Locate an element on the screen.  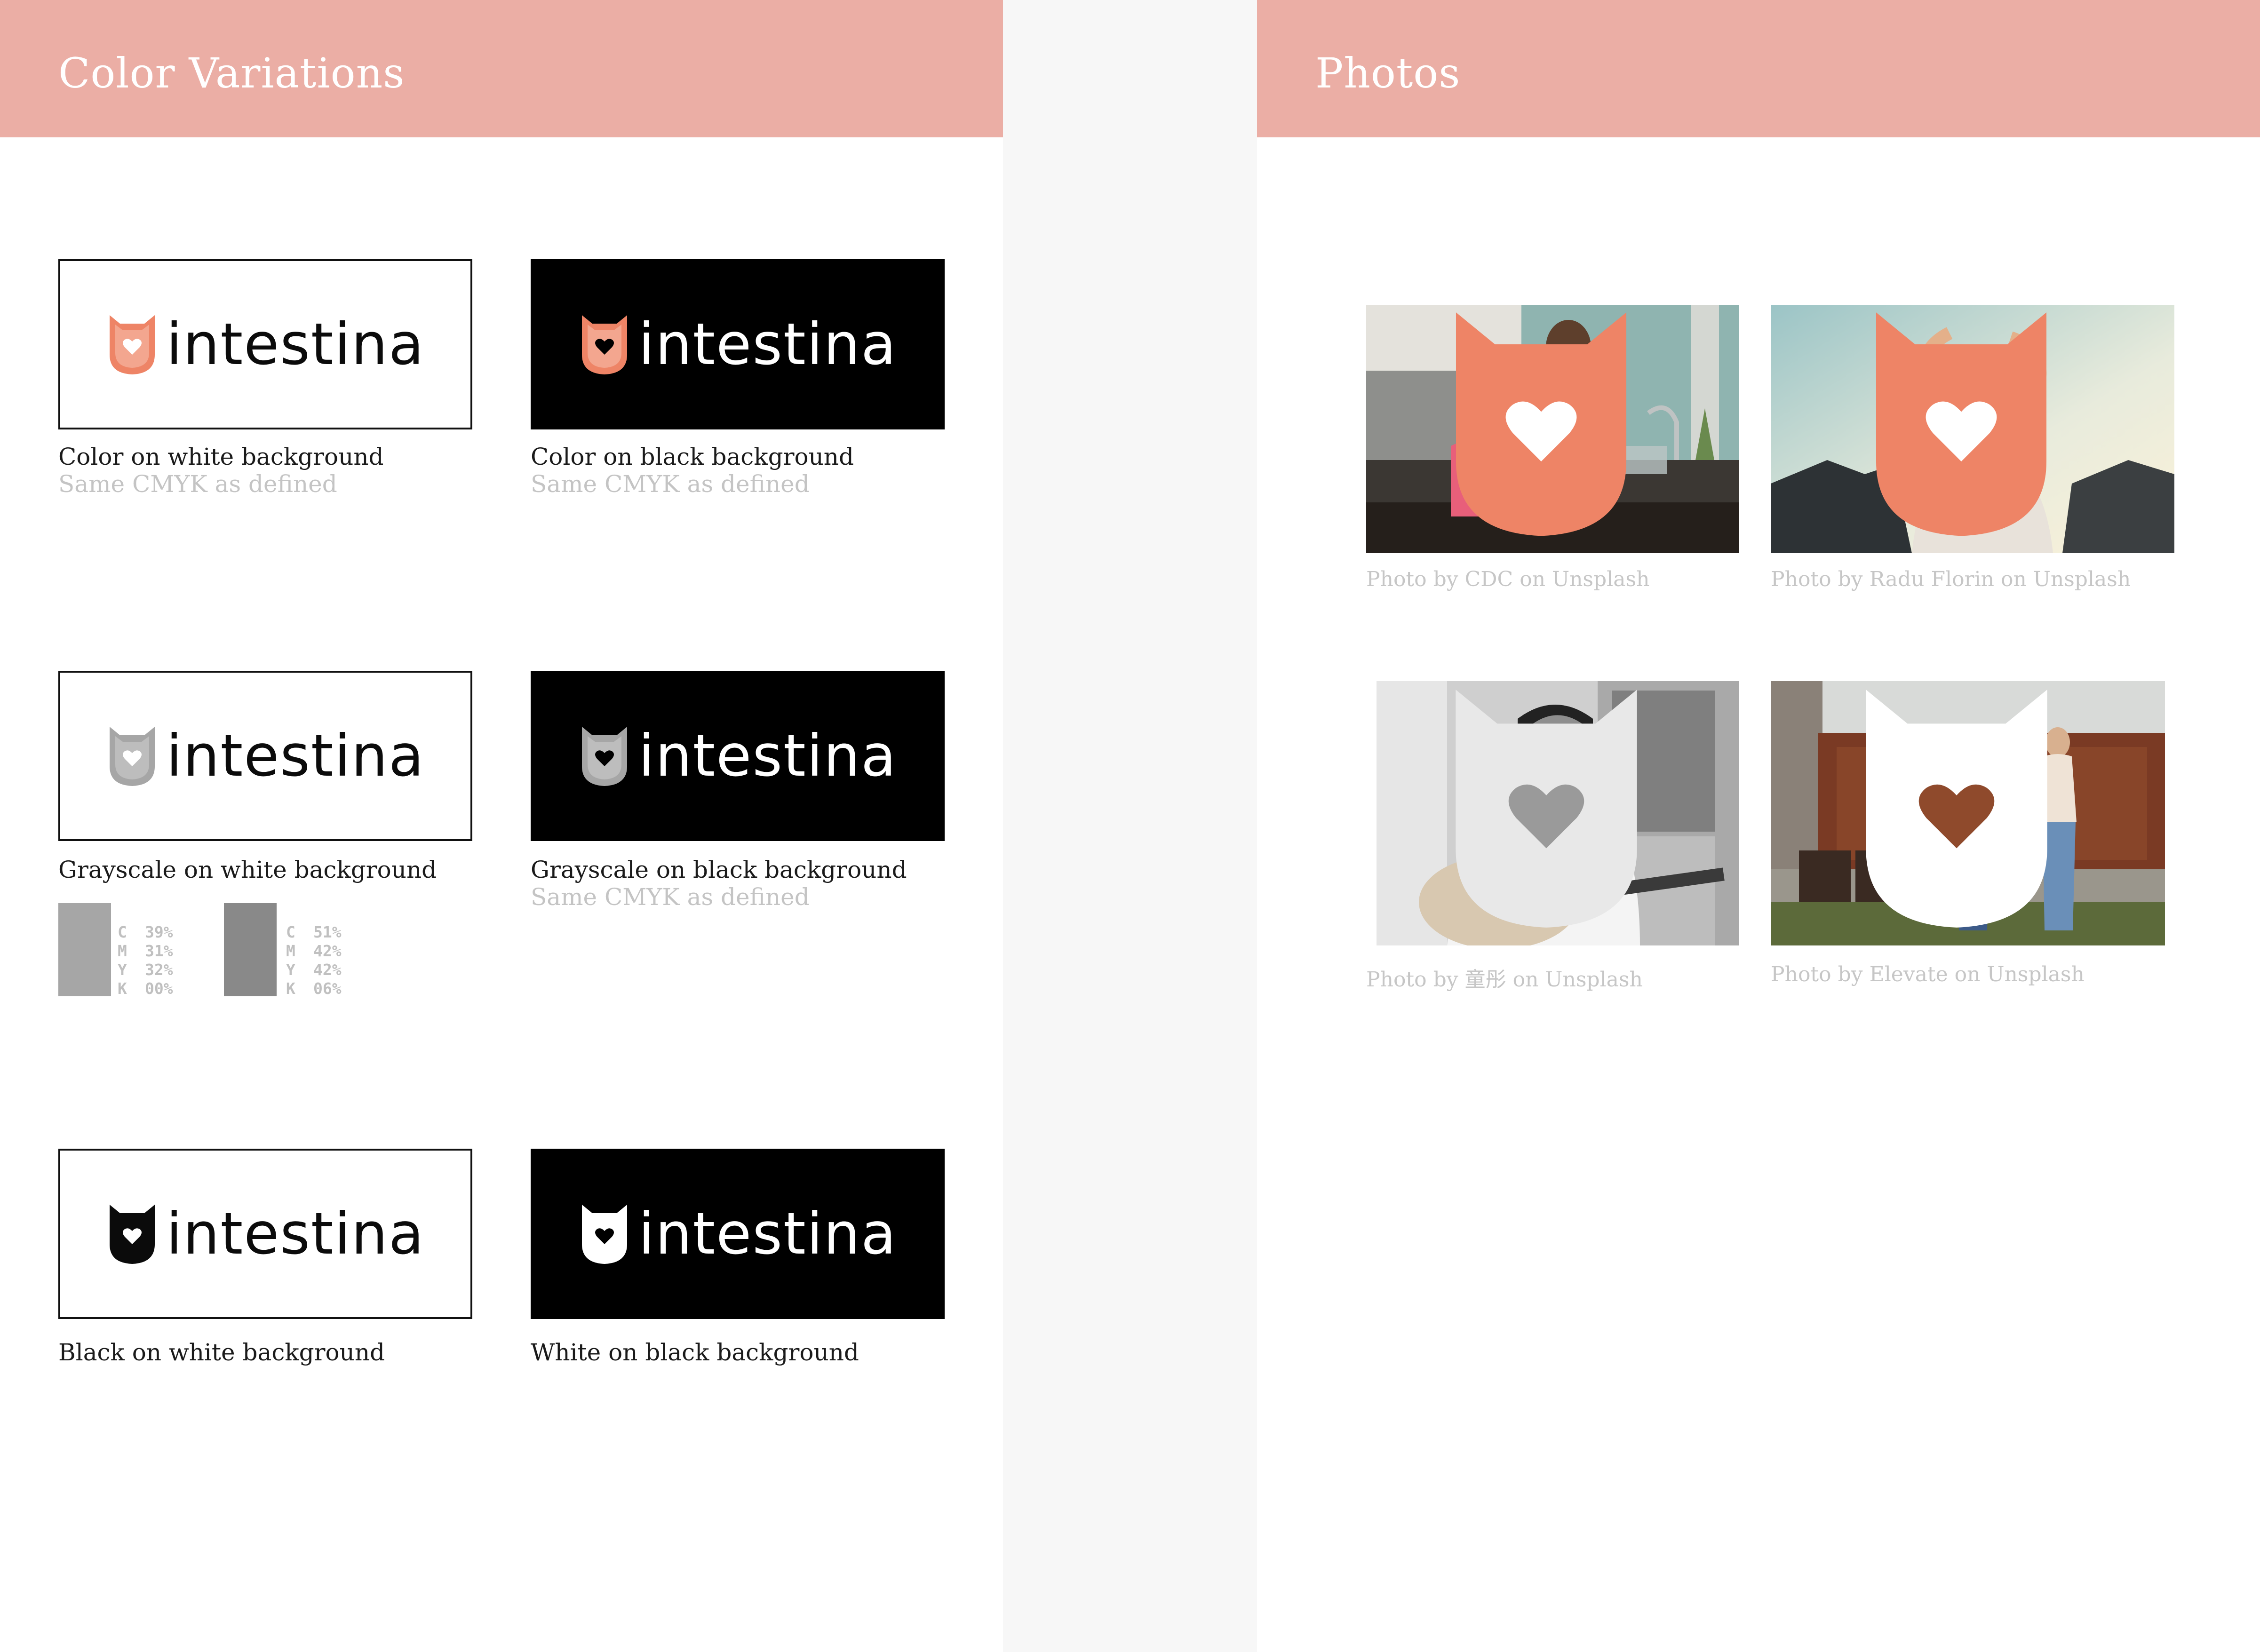
cmyk-values-light: C 39% M 31% Y 32% K 00% is located at coordinates (145, 960).